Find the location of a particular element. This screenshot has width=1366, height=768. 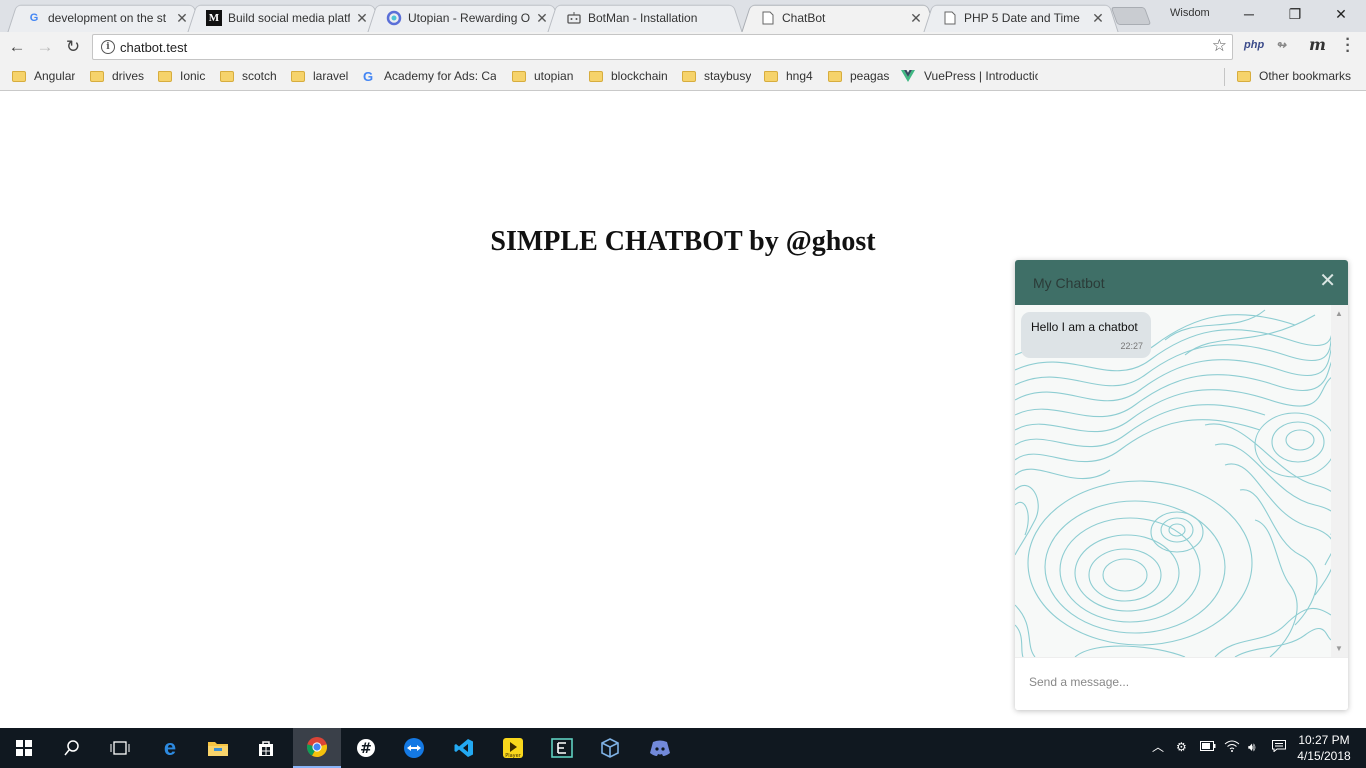

scroll-up-icon: ▲ is located at coordinates (1339, 313).